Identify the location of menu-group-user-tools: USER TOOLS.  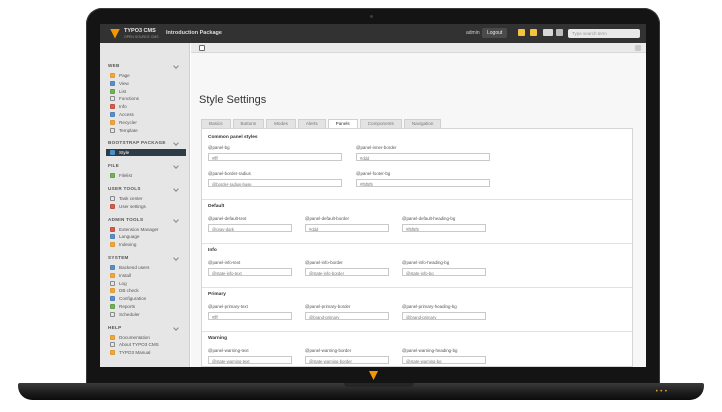
(124, 188).